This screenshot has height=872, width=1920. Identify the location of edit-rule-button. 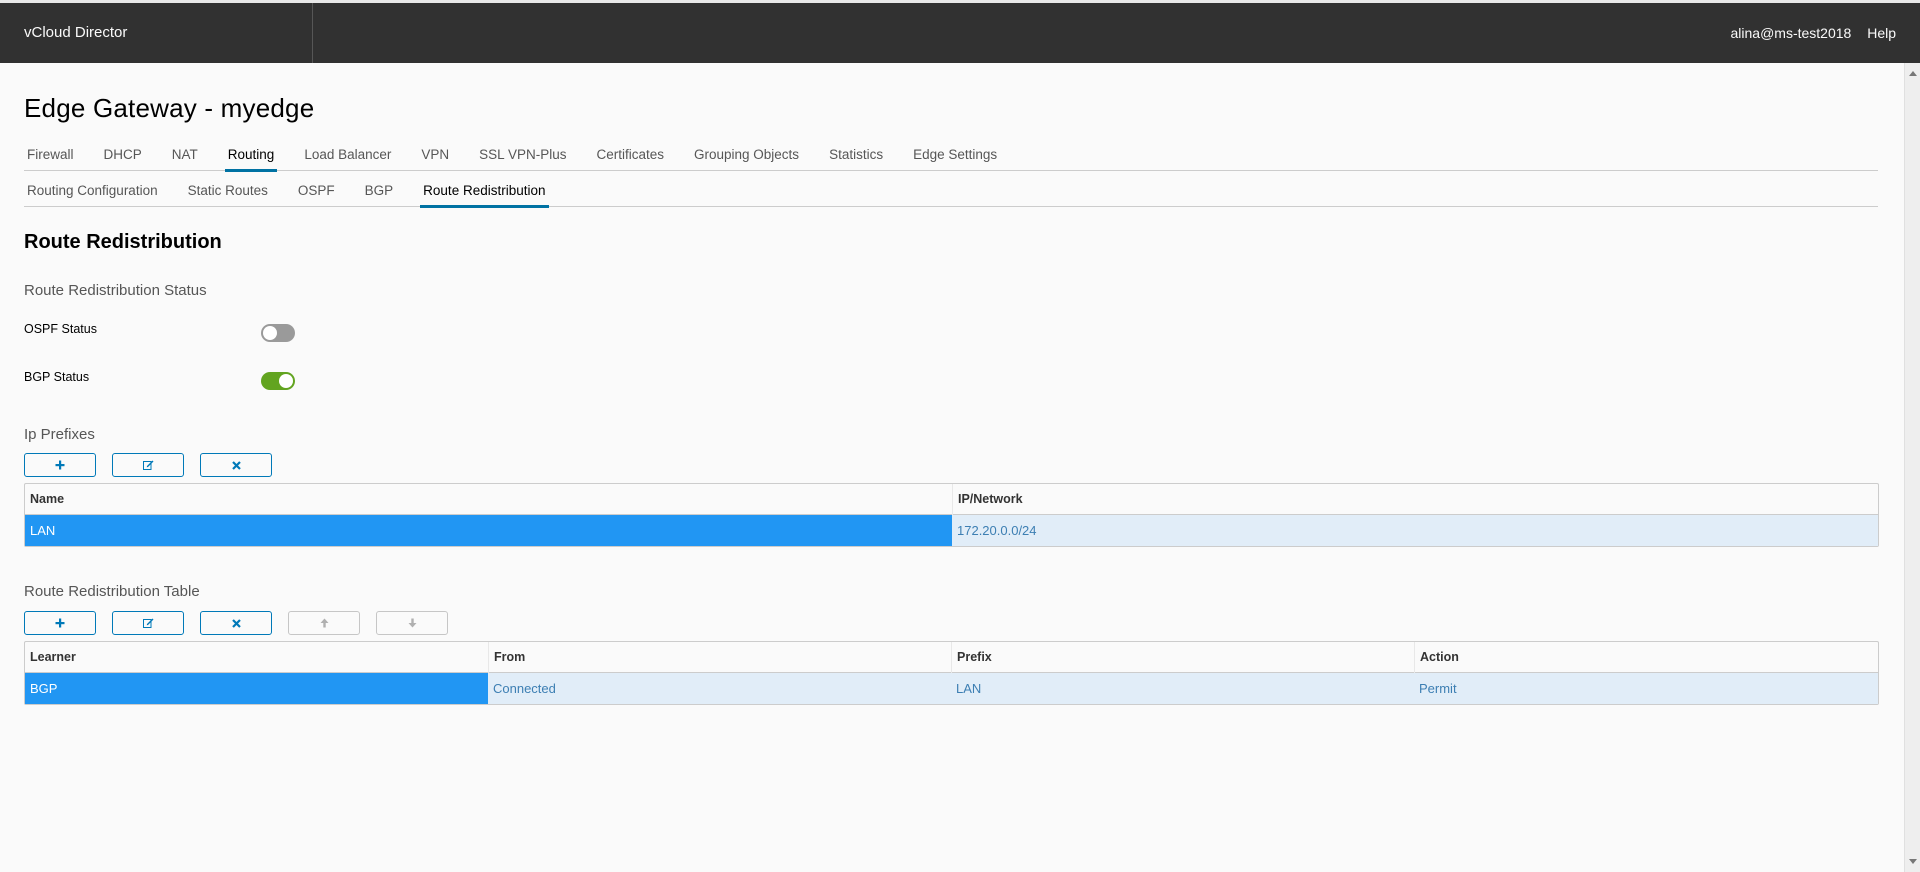
(148, 623).